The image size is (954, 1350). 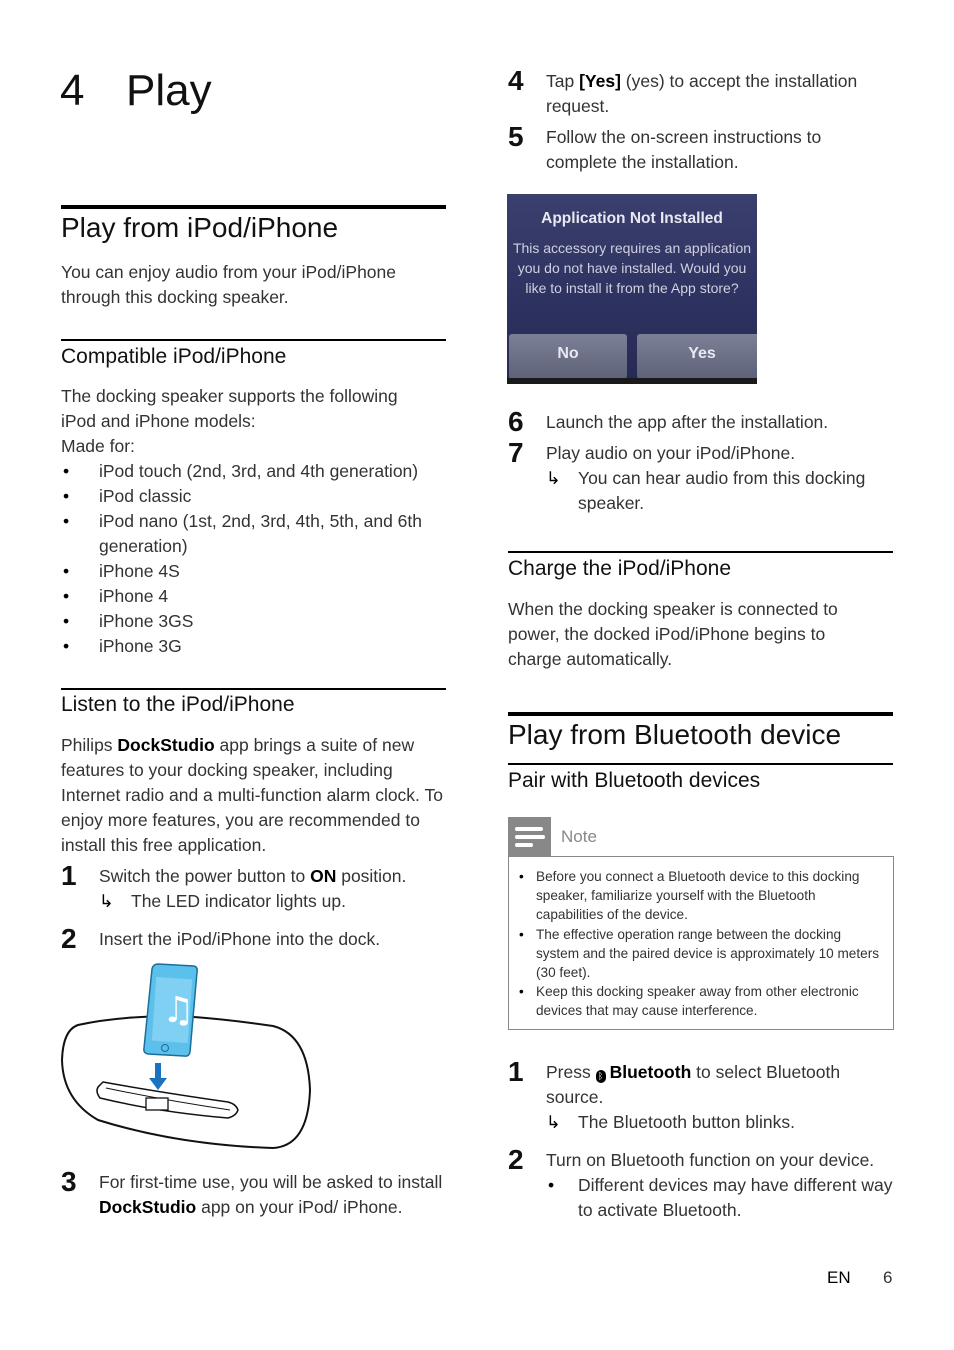 I want to click on dialog-bottom-bar, so click(x=632, y=381).